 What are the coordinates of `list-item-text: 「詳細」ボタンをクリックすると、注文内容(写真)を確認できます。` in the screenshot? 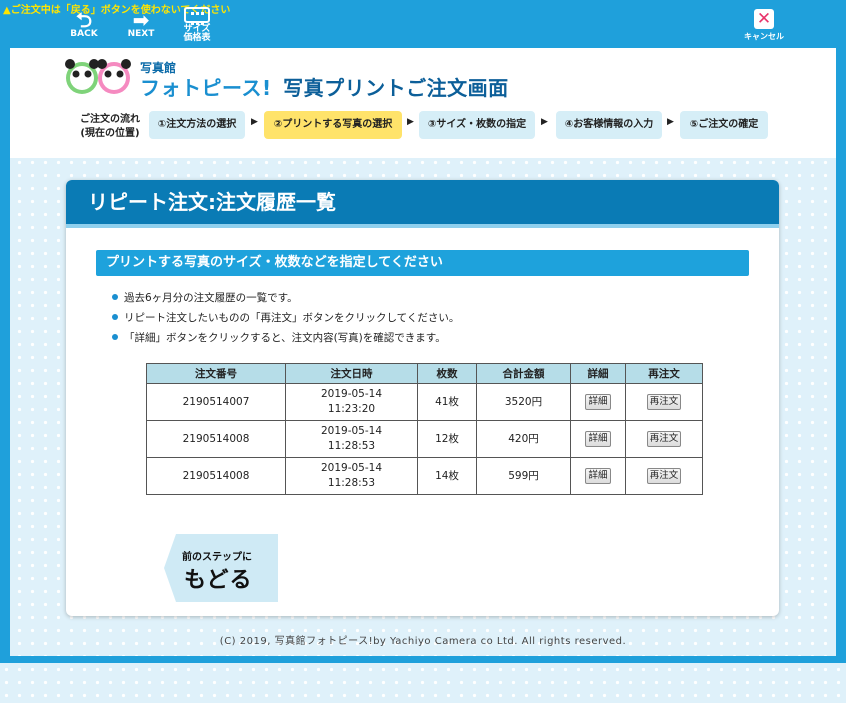 It's located at (285, 338).